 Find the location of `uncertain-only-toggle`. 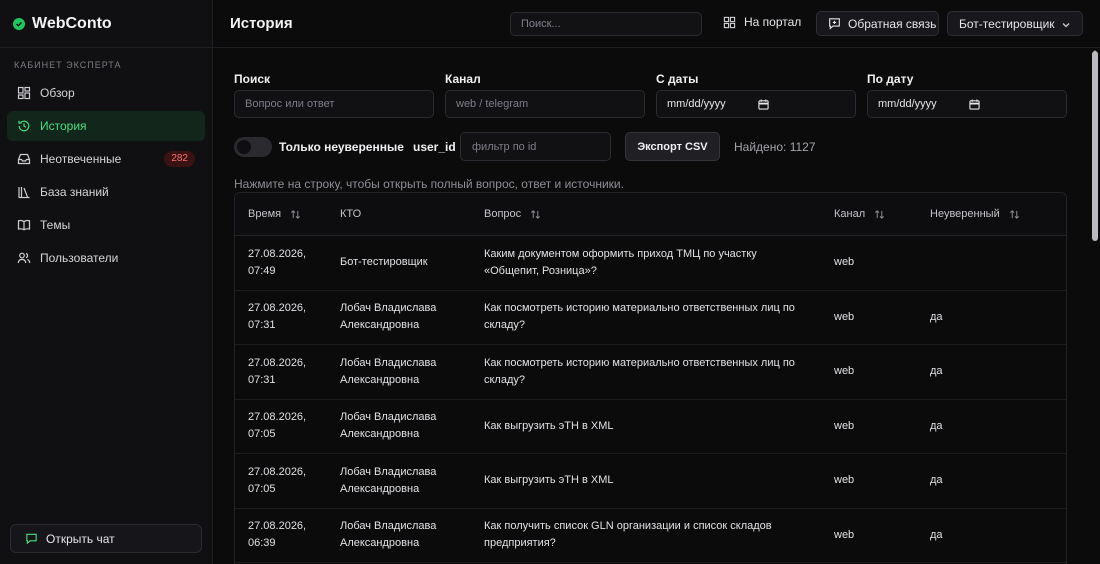

uncertain-only-toggle is located at coordinates (253, 147).